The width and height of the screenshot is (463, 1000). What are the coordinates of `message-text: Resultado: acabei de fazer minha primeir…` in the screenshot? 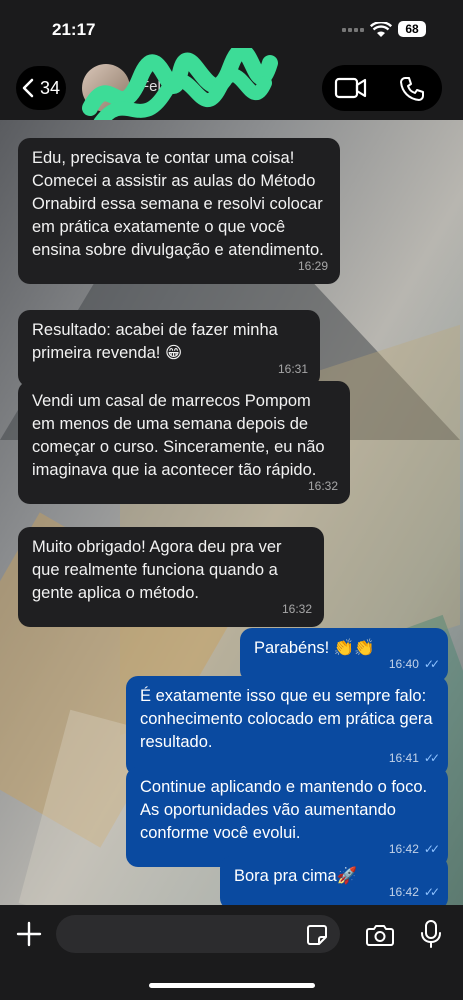 It's located at (155, 341).